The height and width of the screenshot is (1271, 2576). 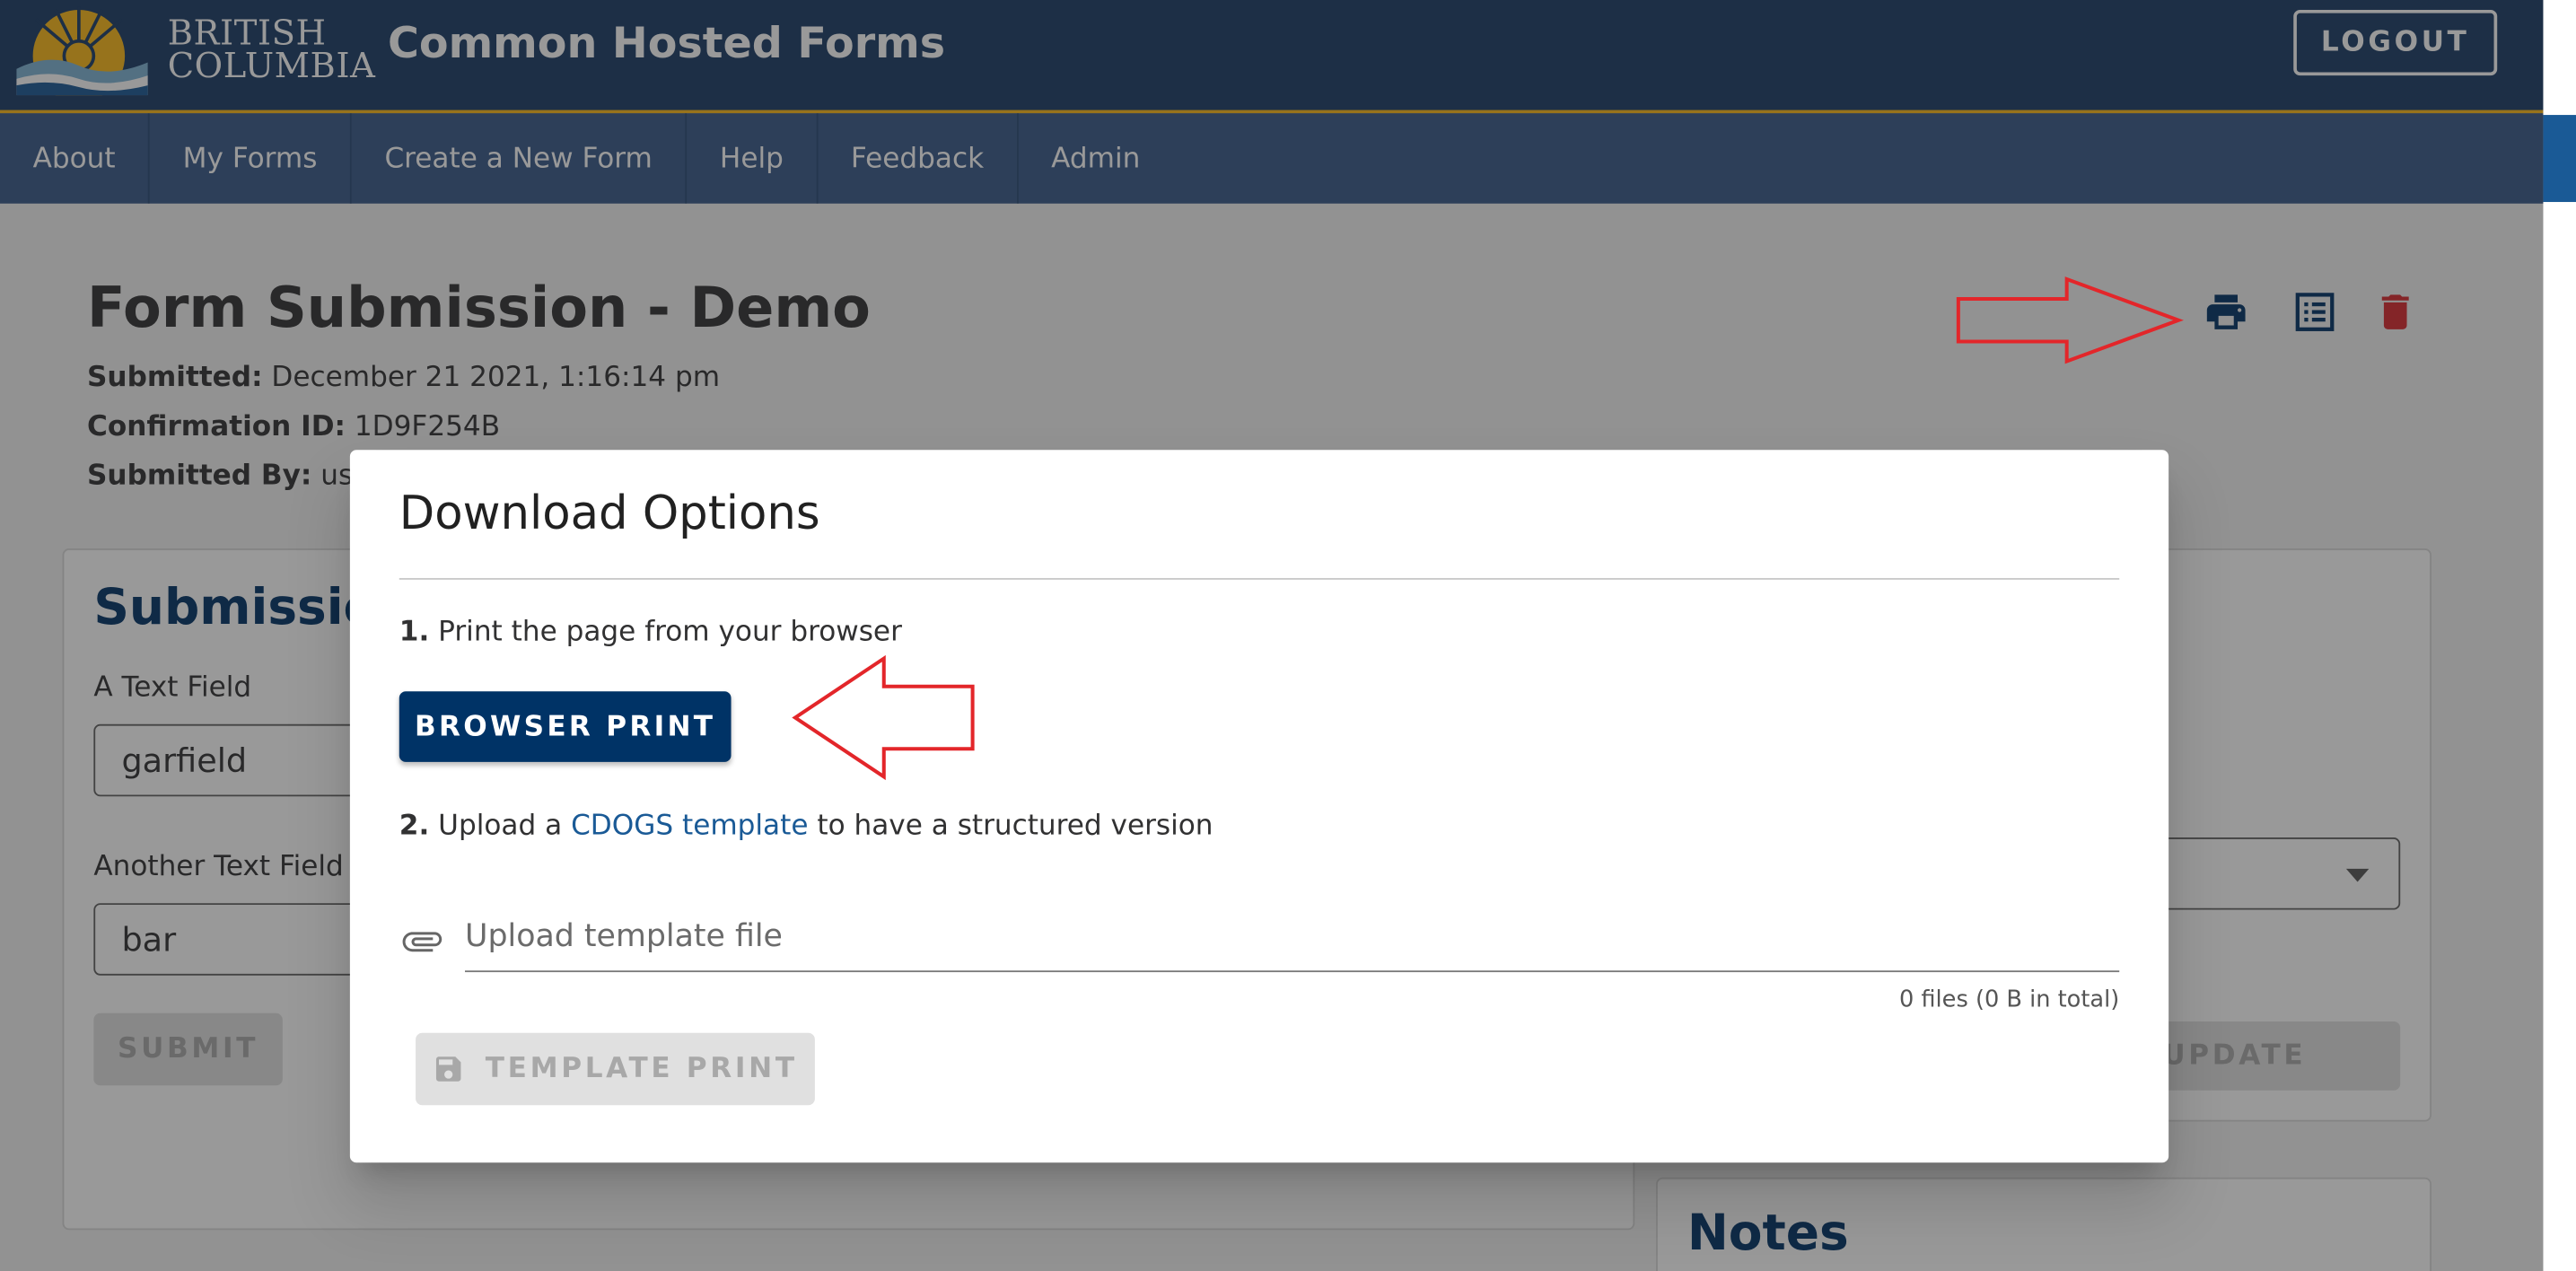 I want to click on paperclip-icon, so click(x=422, y=941).